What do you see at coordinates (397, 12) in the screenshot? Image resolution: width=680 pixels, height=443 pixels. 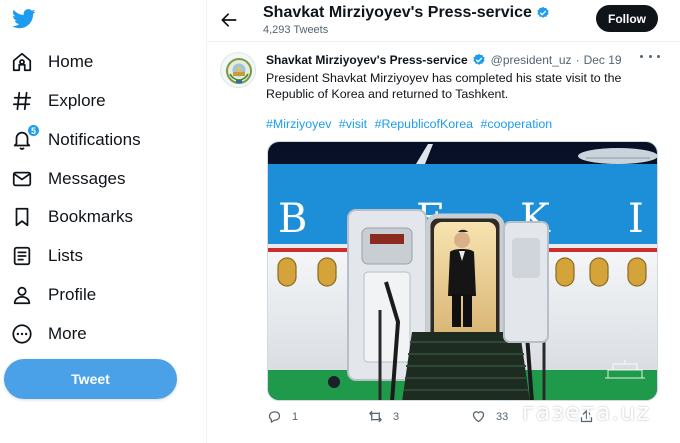 I see `page-title-text: Shavkat Mirziyoyev's Press-service` at bounding box center [397, 12].